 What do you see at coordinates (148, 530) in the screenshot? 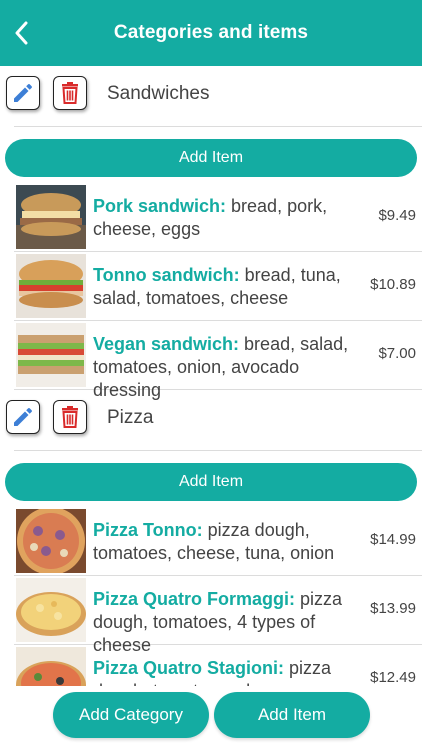
I see `item-name: Pizza Tonno:` at bounding box center [148, 530].